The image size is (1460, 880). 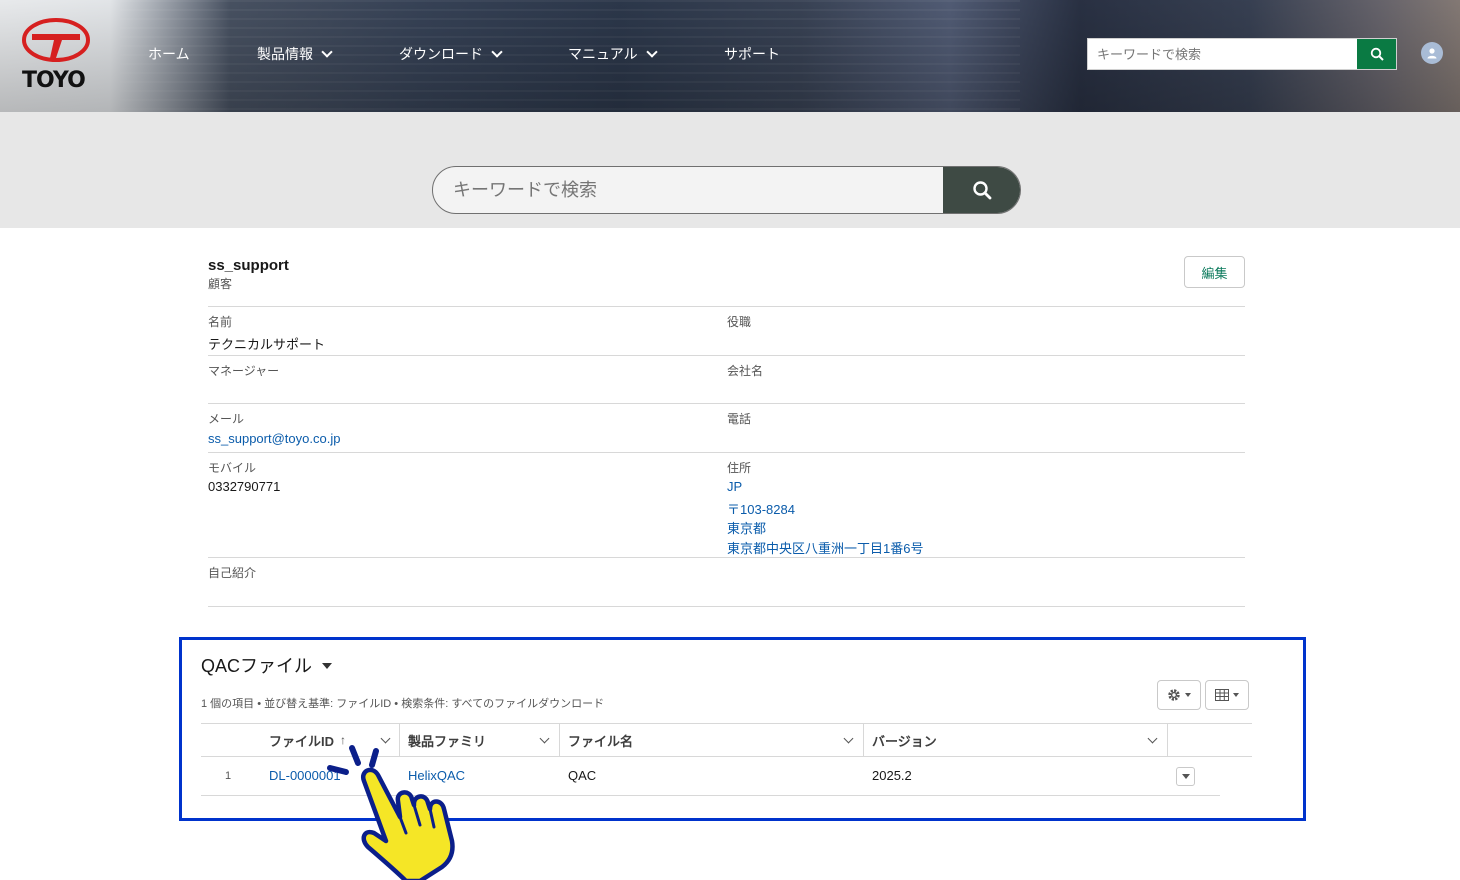 What do you see at coordinates (600, 740) in the screenshot?
I see `column-header-file-name: ファイル名` at bounding box center [600, 740].